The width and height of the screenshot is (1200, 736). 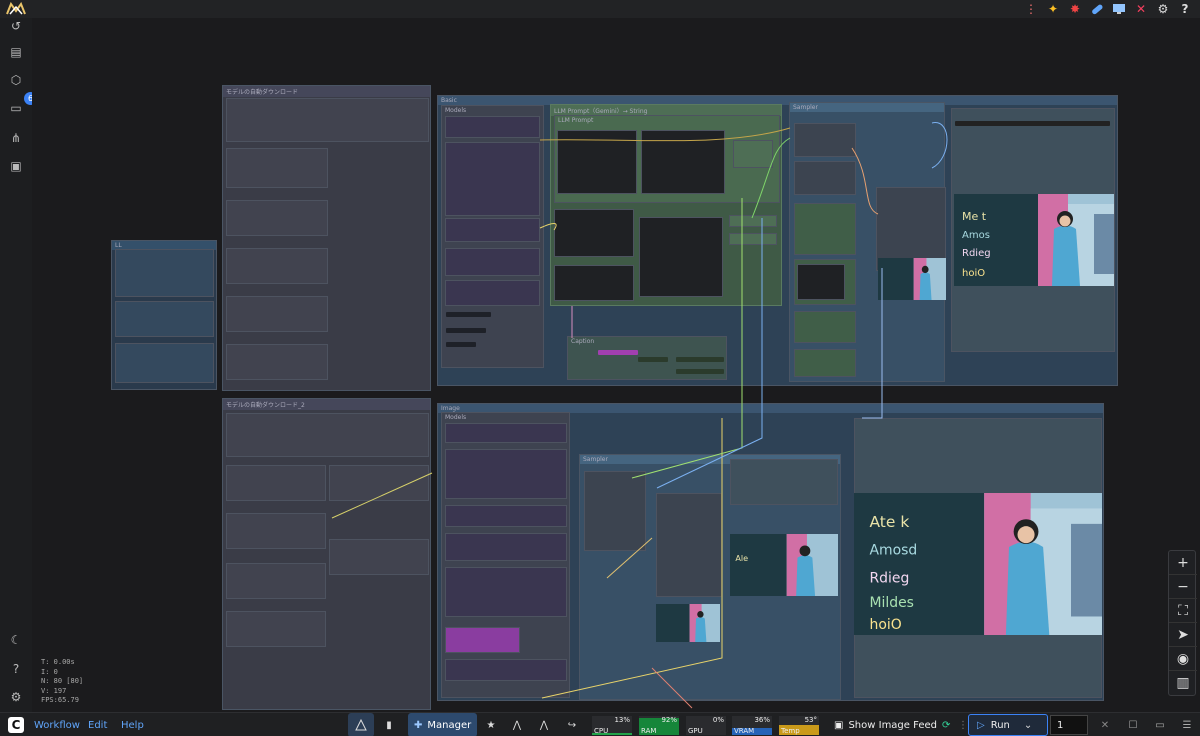 What do you see at coordinates (16, 640) in the screenshot?
I see `moon-icon: ☾` at bounding box center [16, 640].